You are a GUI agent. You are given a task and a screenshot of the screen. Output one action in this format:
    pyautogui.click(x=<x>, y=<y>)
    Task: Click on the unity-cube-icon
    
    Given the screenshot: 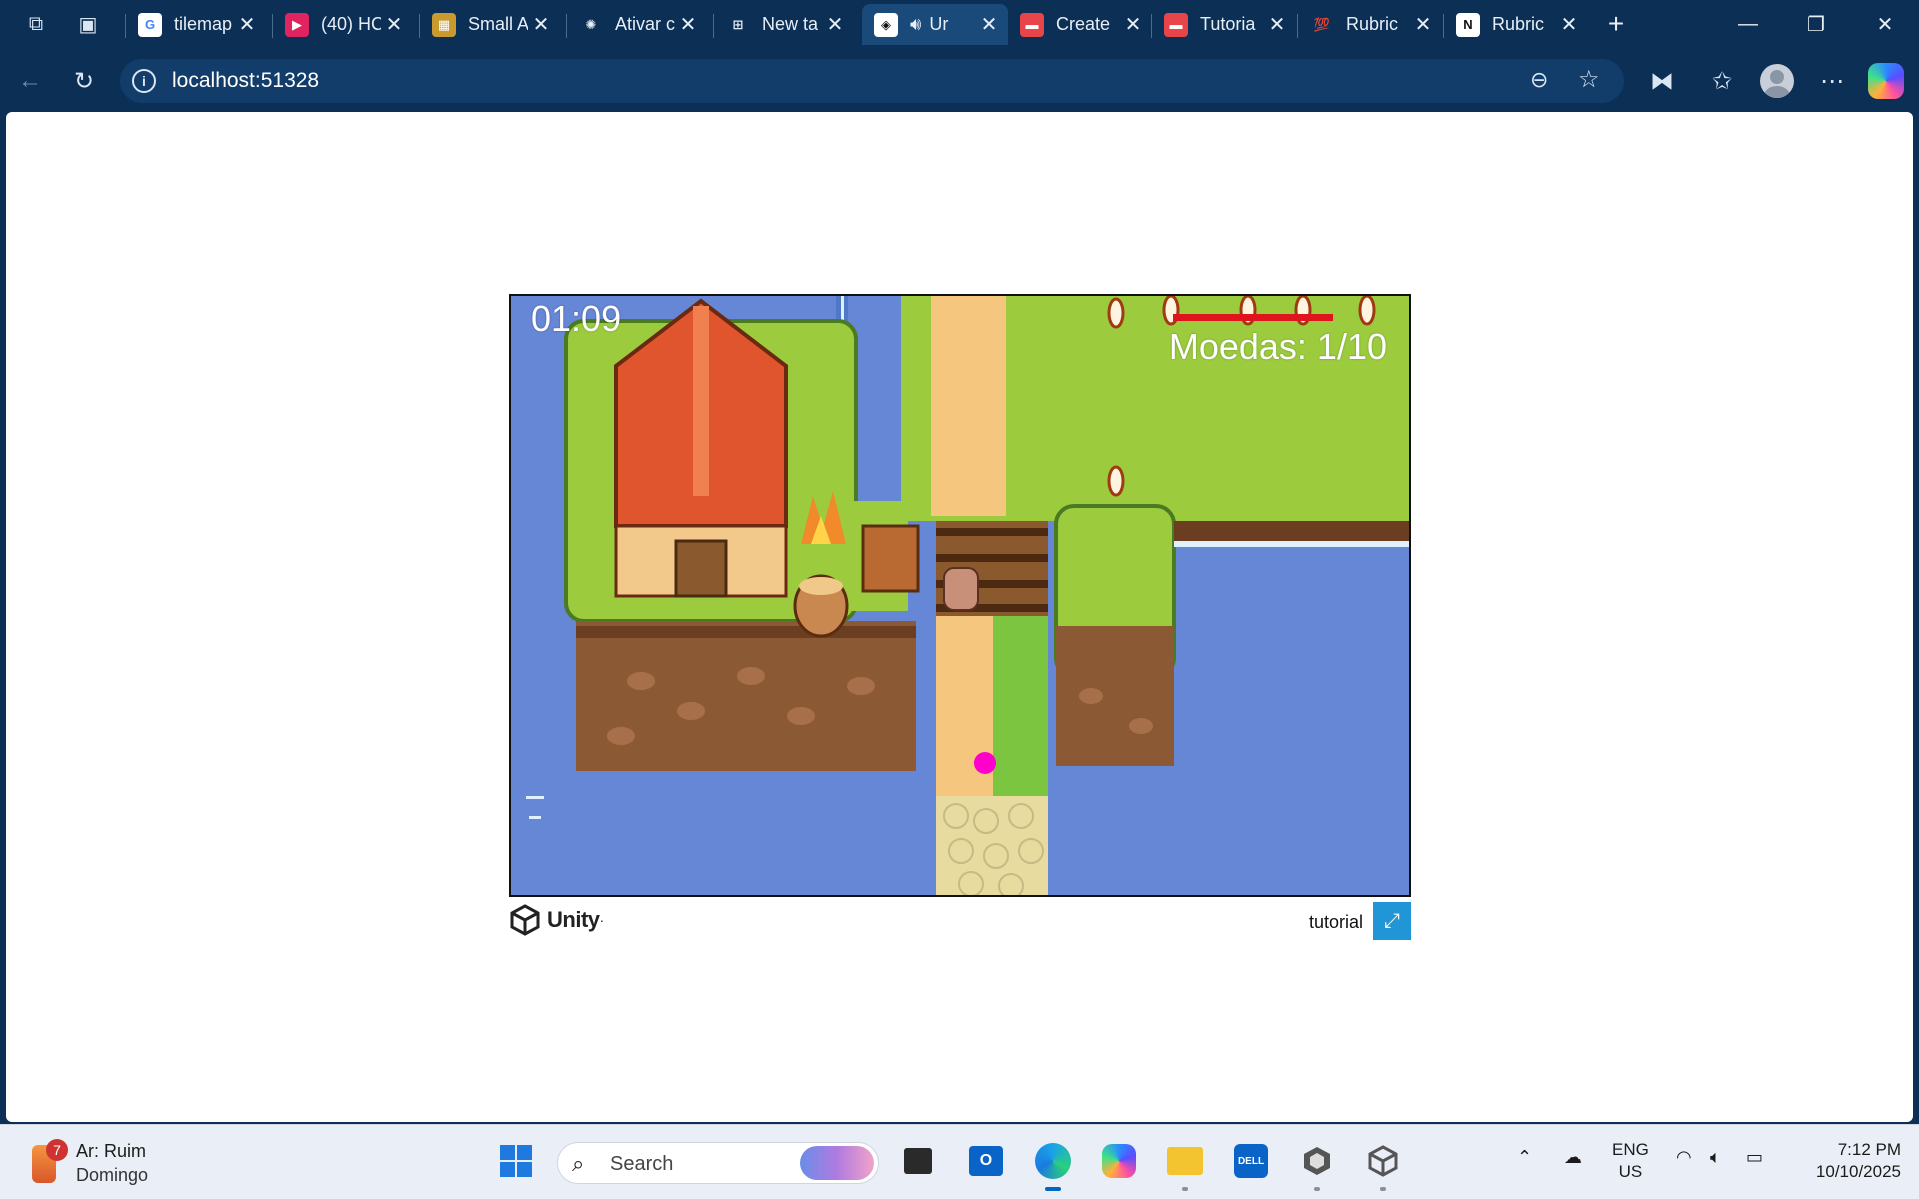 What is the action you would take?
    pyautogui.click(x=525, y=920)
    